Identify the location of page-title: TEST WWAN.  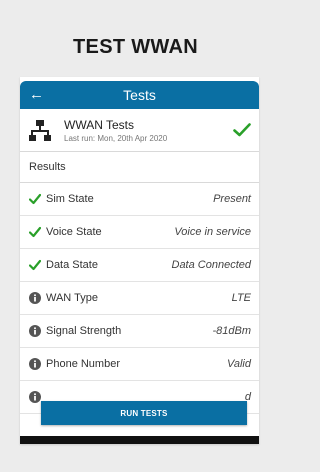
(135, 47).